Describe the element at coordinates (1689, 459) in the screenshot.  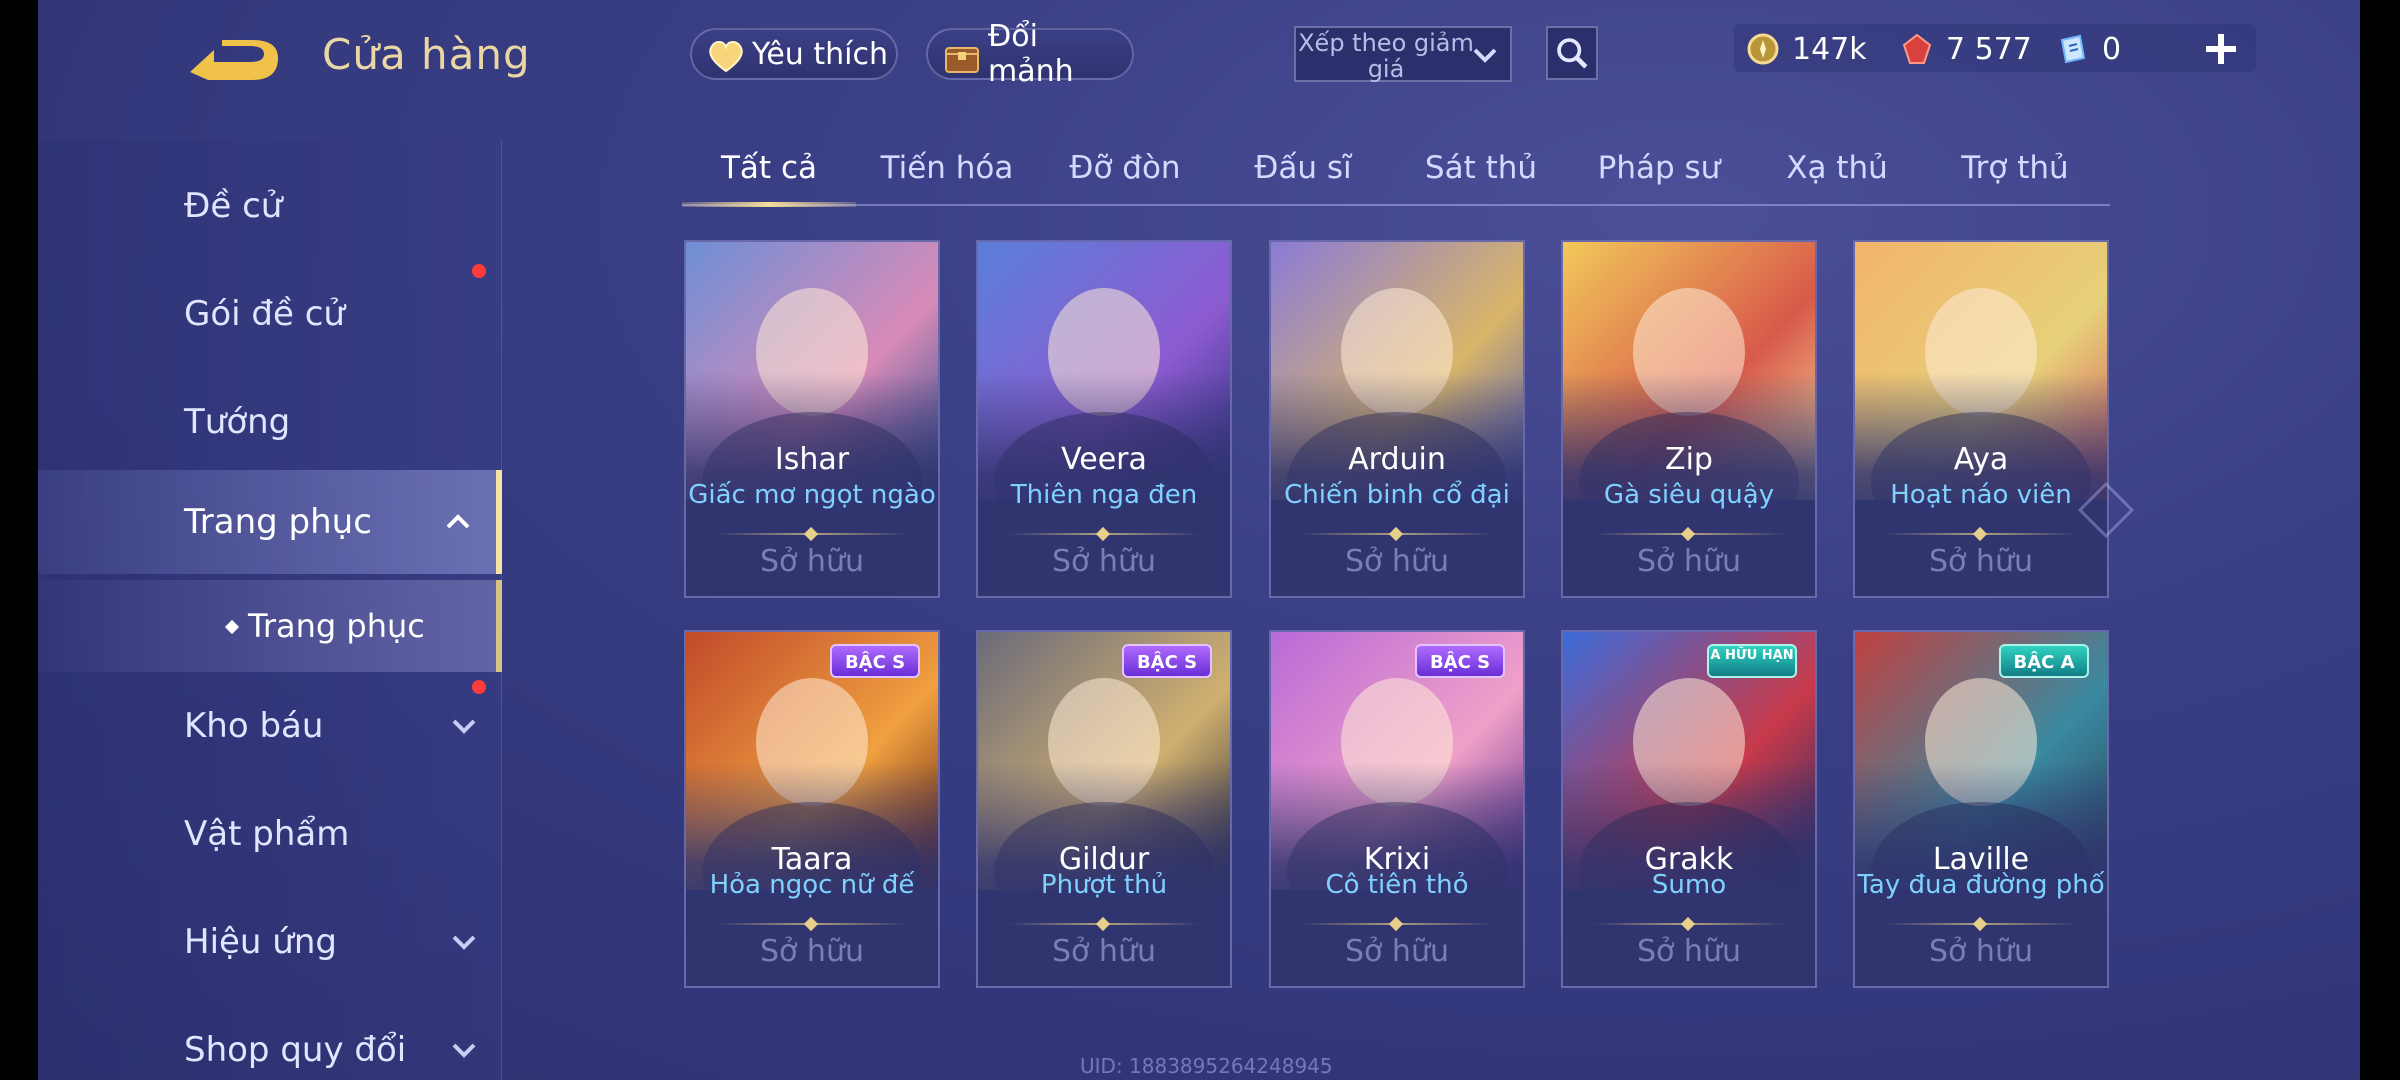
I see `hero-name: Zip` at that location.